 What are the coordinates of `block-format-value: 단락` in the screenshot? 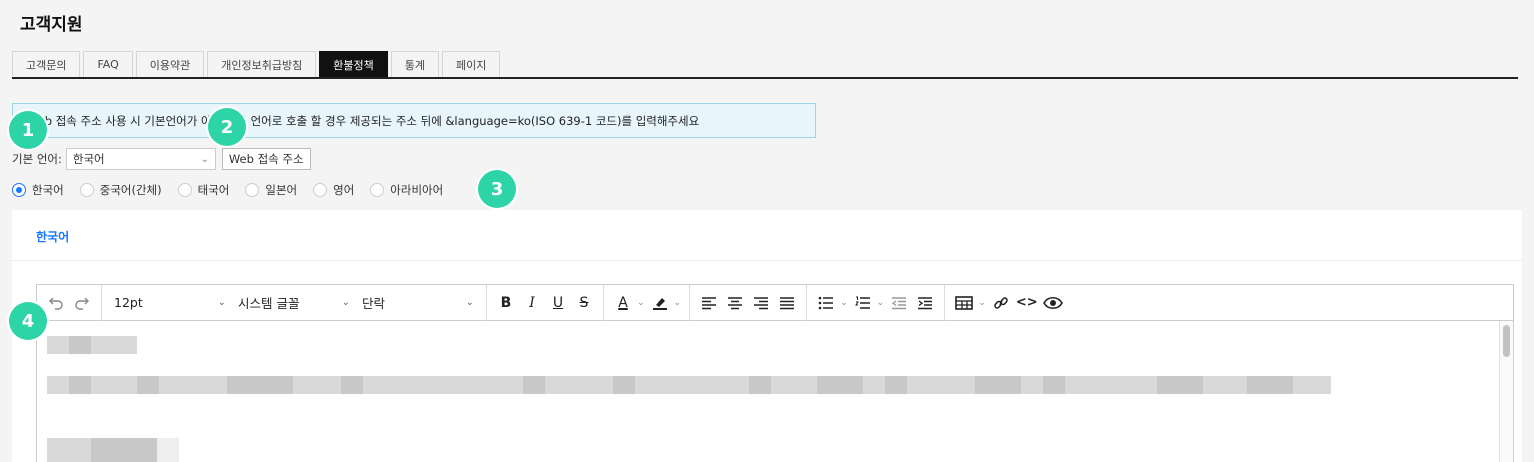 It's located at (374, 303).